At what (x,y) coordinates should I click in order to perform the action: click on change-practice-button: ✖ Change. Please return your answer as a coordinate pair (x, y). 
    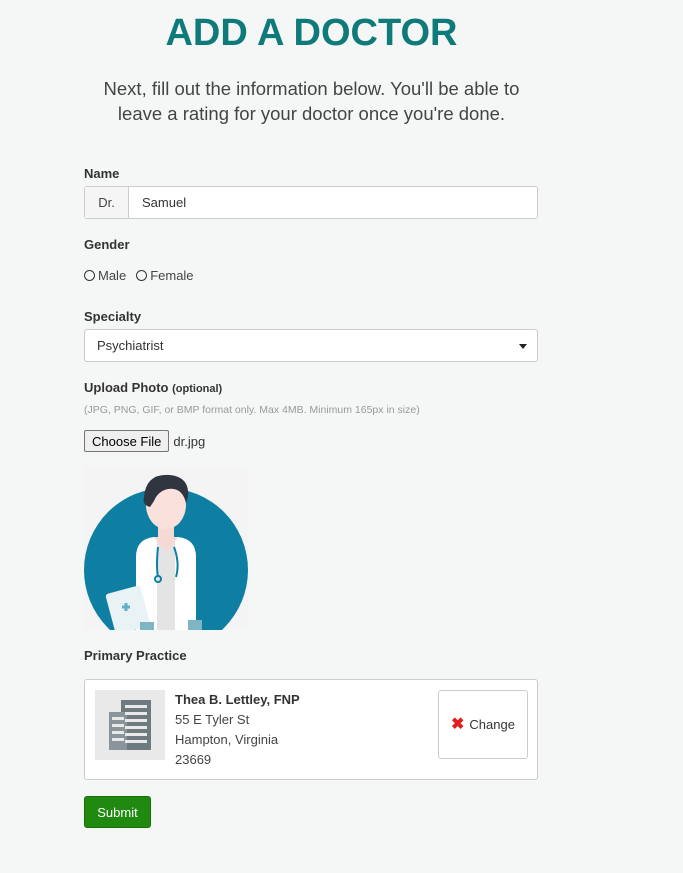
    Looking at the image, I should click on (483, 724).